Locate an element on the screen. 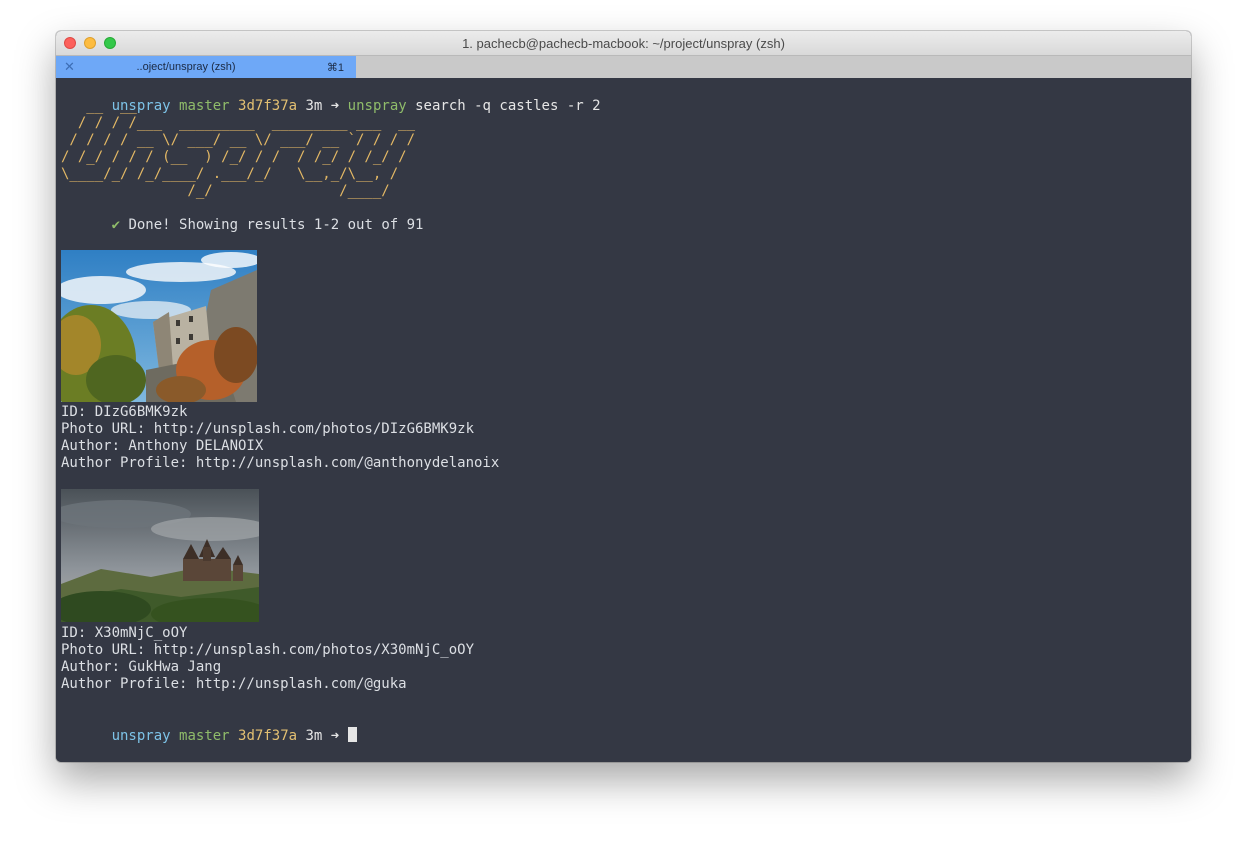  prompt-dir: unspray is located at coordinates (141, 736).